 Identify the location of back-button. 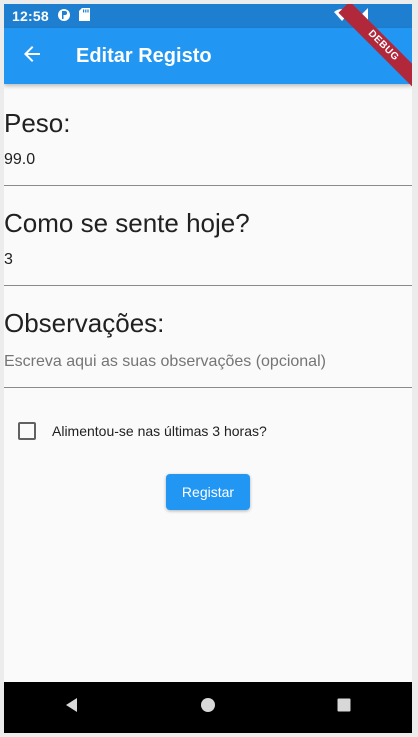
(32, 56).